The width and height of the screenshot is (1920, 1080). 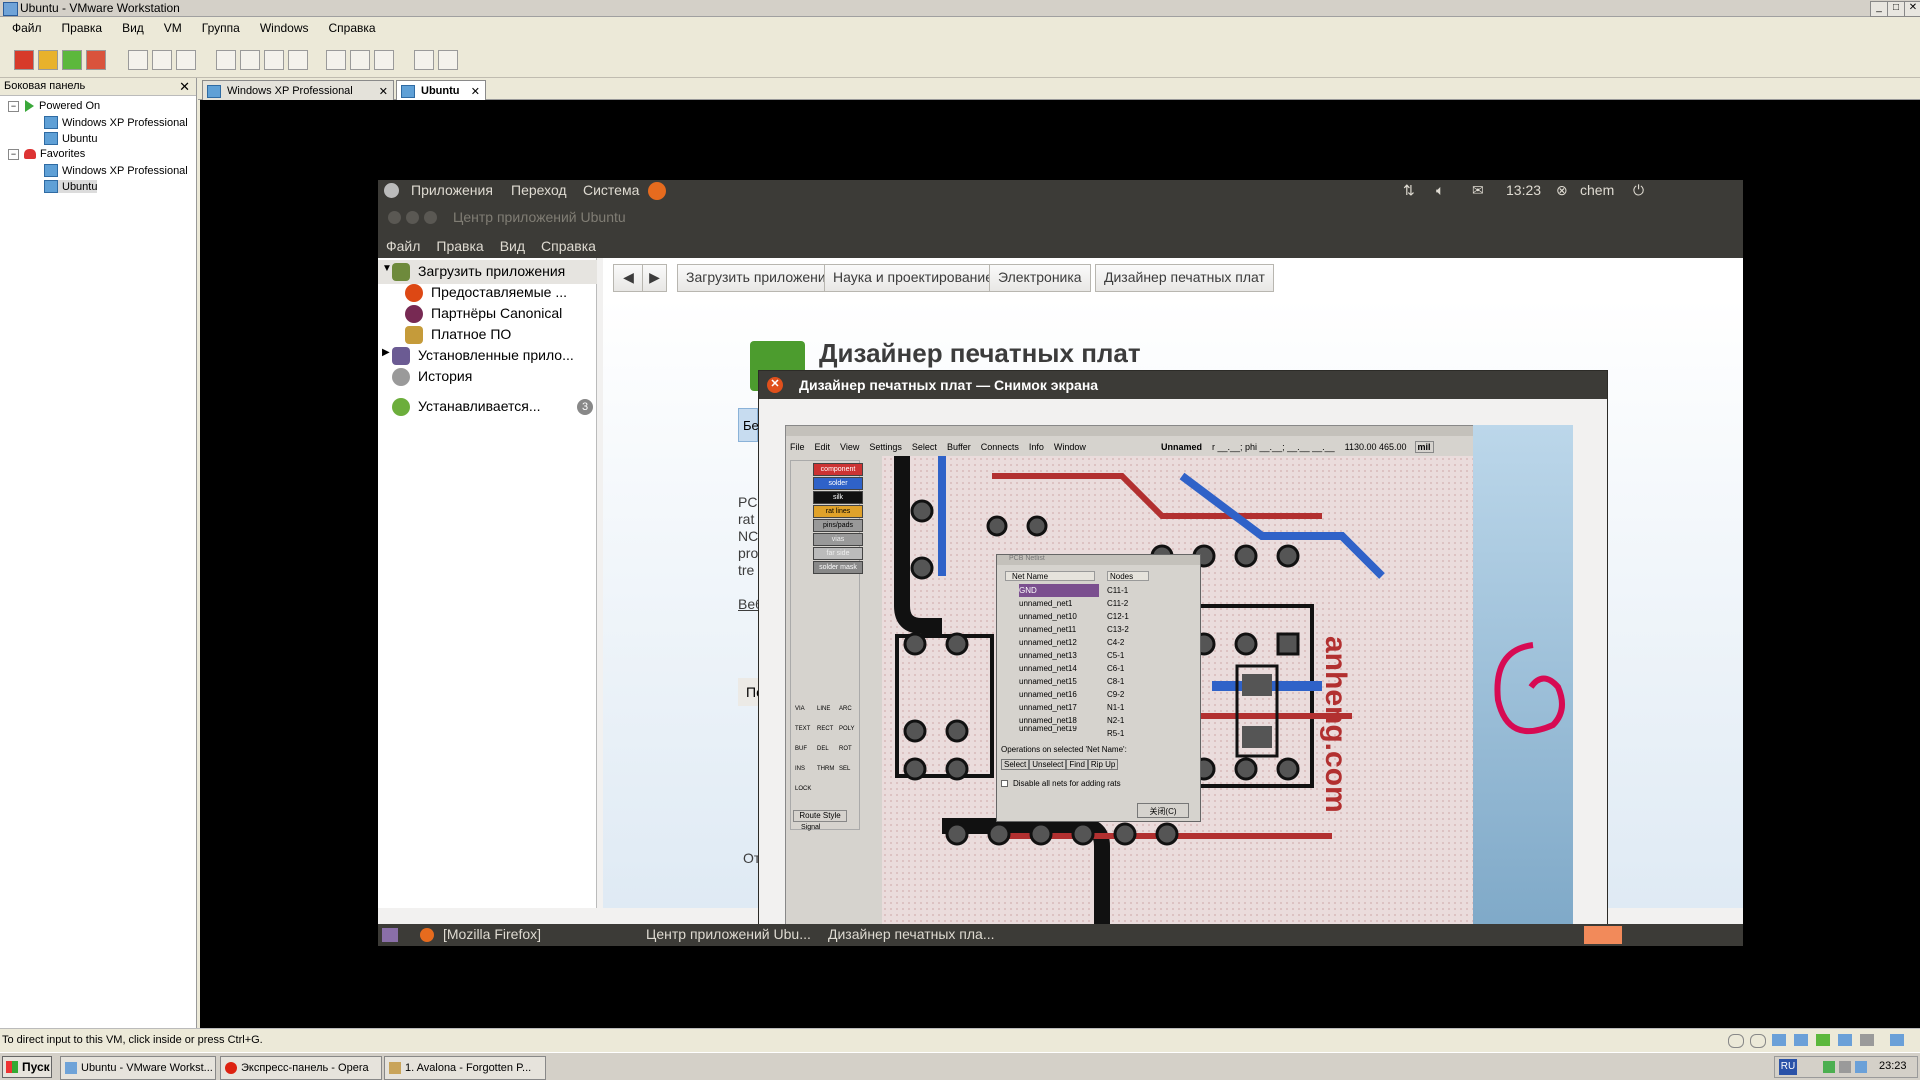 I want to click on forward-button: ▶, so click(x=654, y=278).